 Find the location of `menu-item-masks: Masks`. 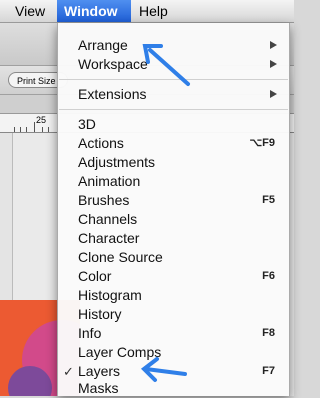

menu-item-masks: Masks is located at coordinates (173, 388).